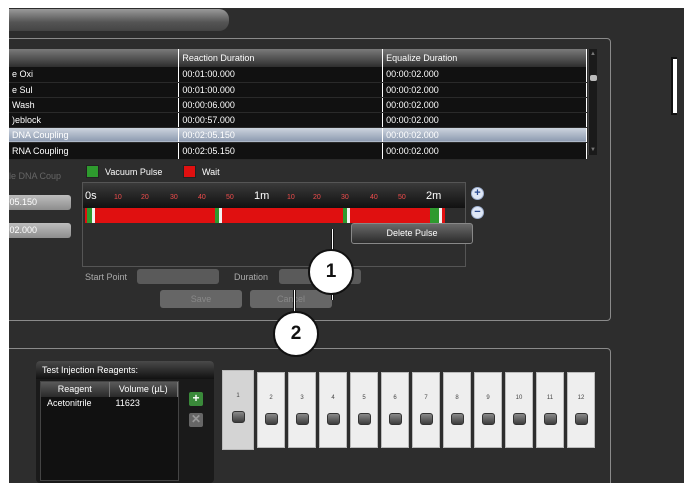 The image size is (684, 483). Describe the element at coordinates (395, 410) in the screenshot. I see `well: 6` at that location.